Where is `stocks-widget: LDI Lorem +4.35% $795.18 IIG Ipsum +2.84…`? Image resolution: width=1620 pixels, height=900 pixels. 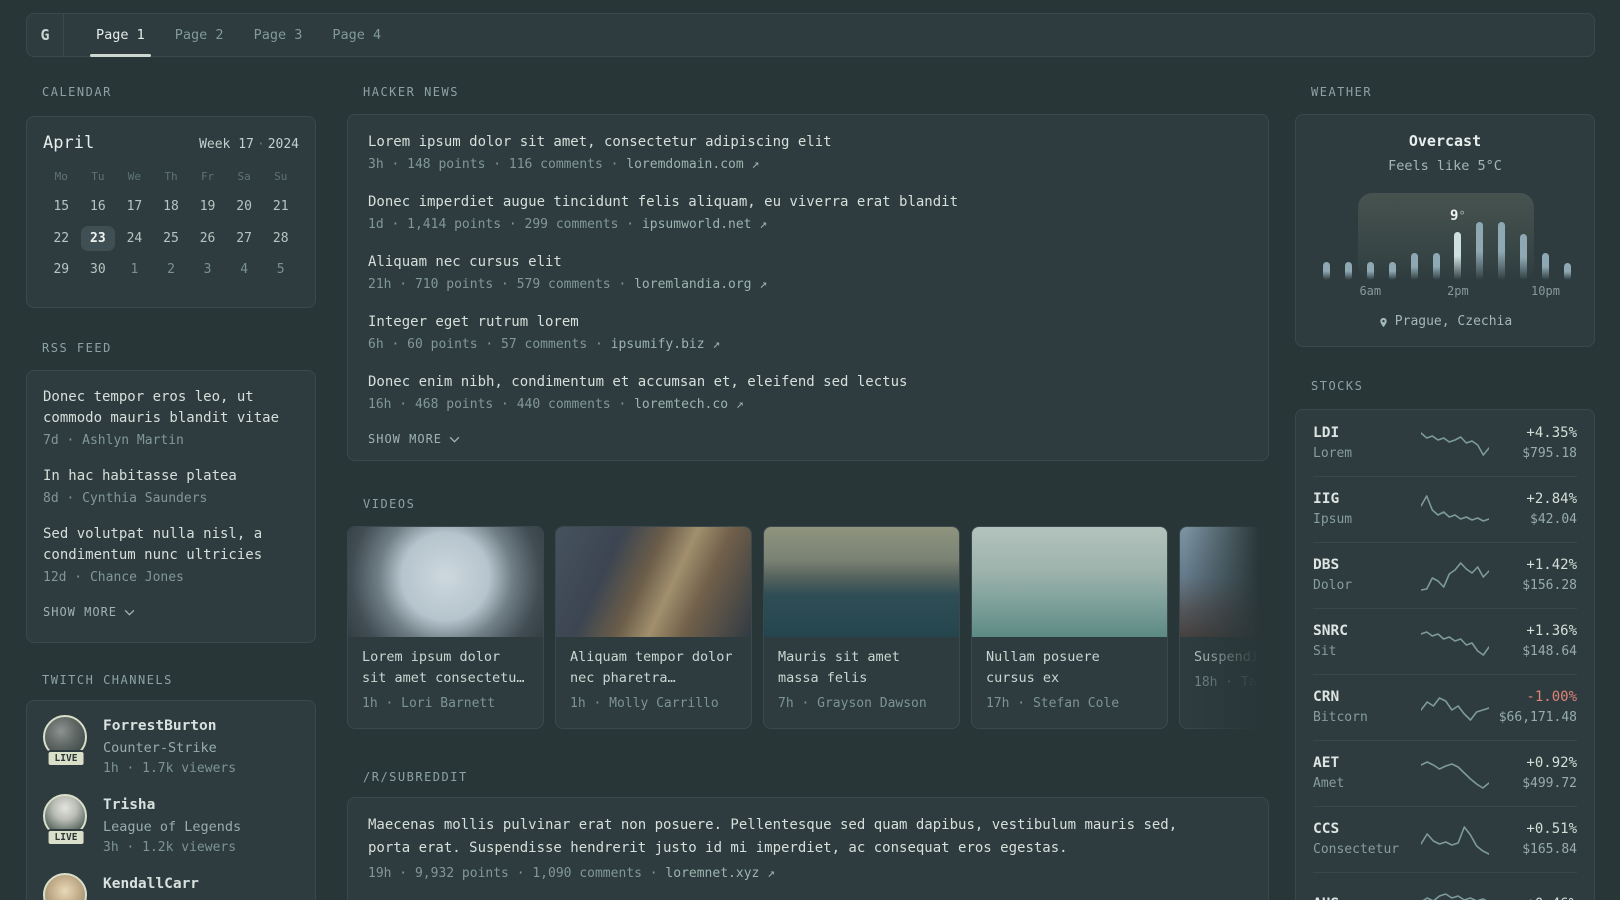 stocks-widget: LDI Lorem +4.35% $795.18 IIG Ipsum +2.84… is located at coordinates (1445, 654).